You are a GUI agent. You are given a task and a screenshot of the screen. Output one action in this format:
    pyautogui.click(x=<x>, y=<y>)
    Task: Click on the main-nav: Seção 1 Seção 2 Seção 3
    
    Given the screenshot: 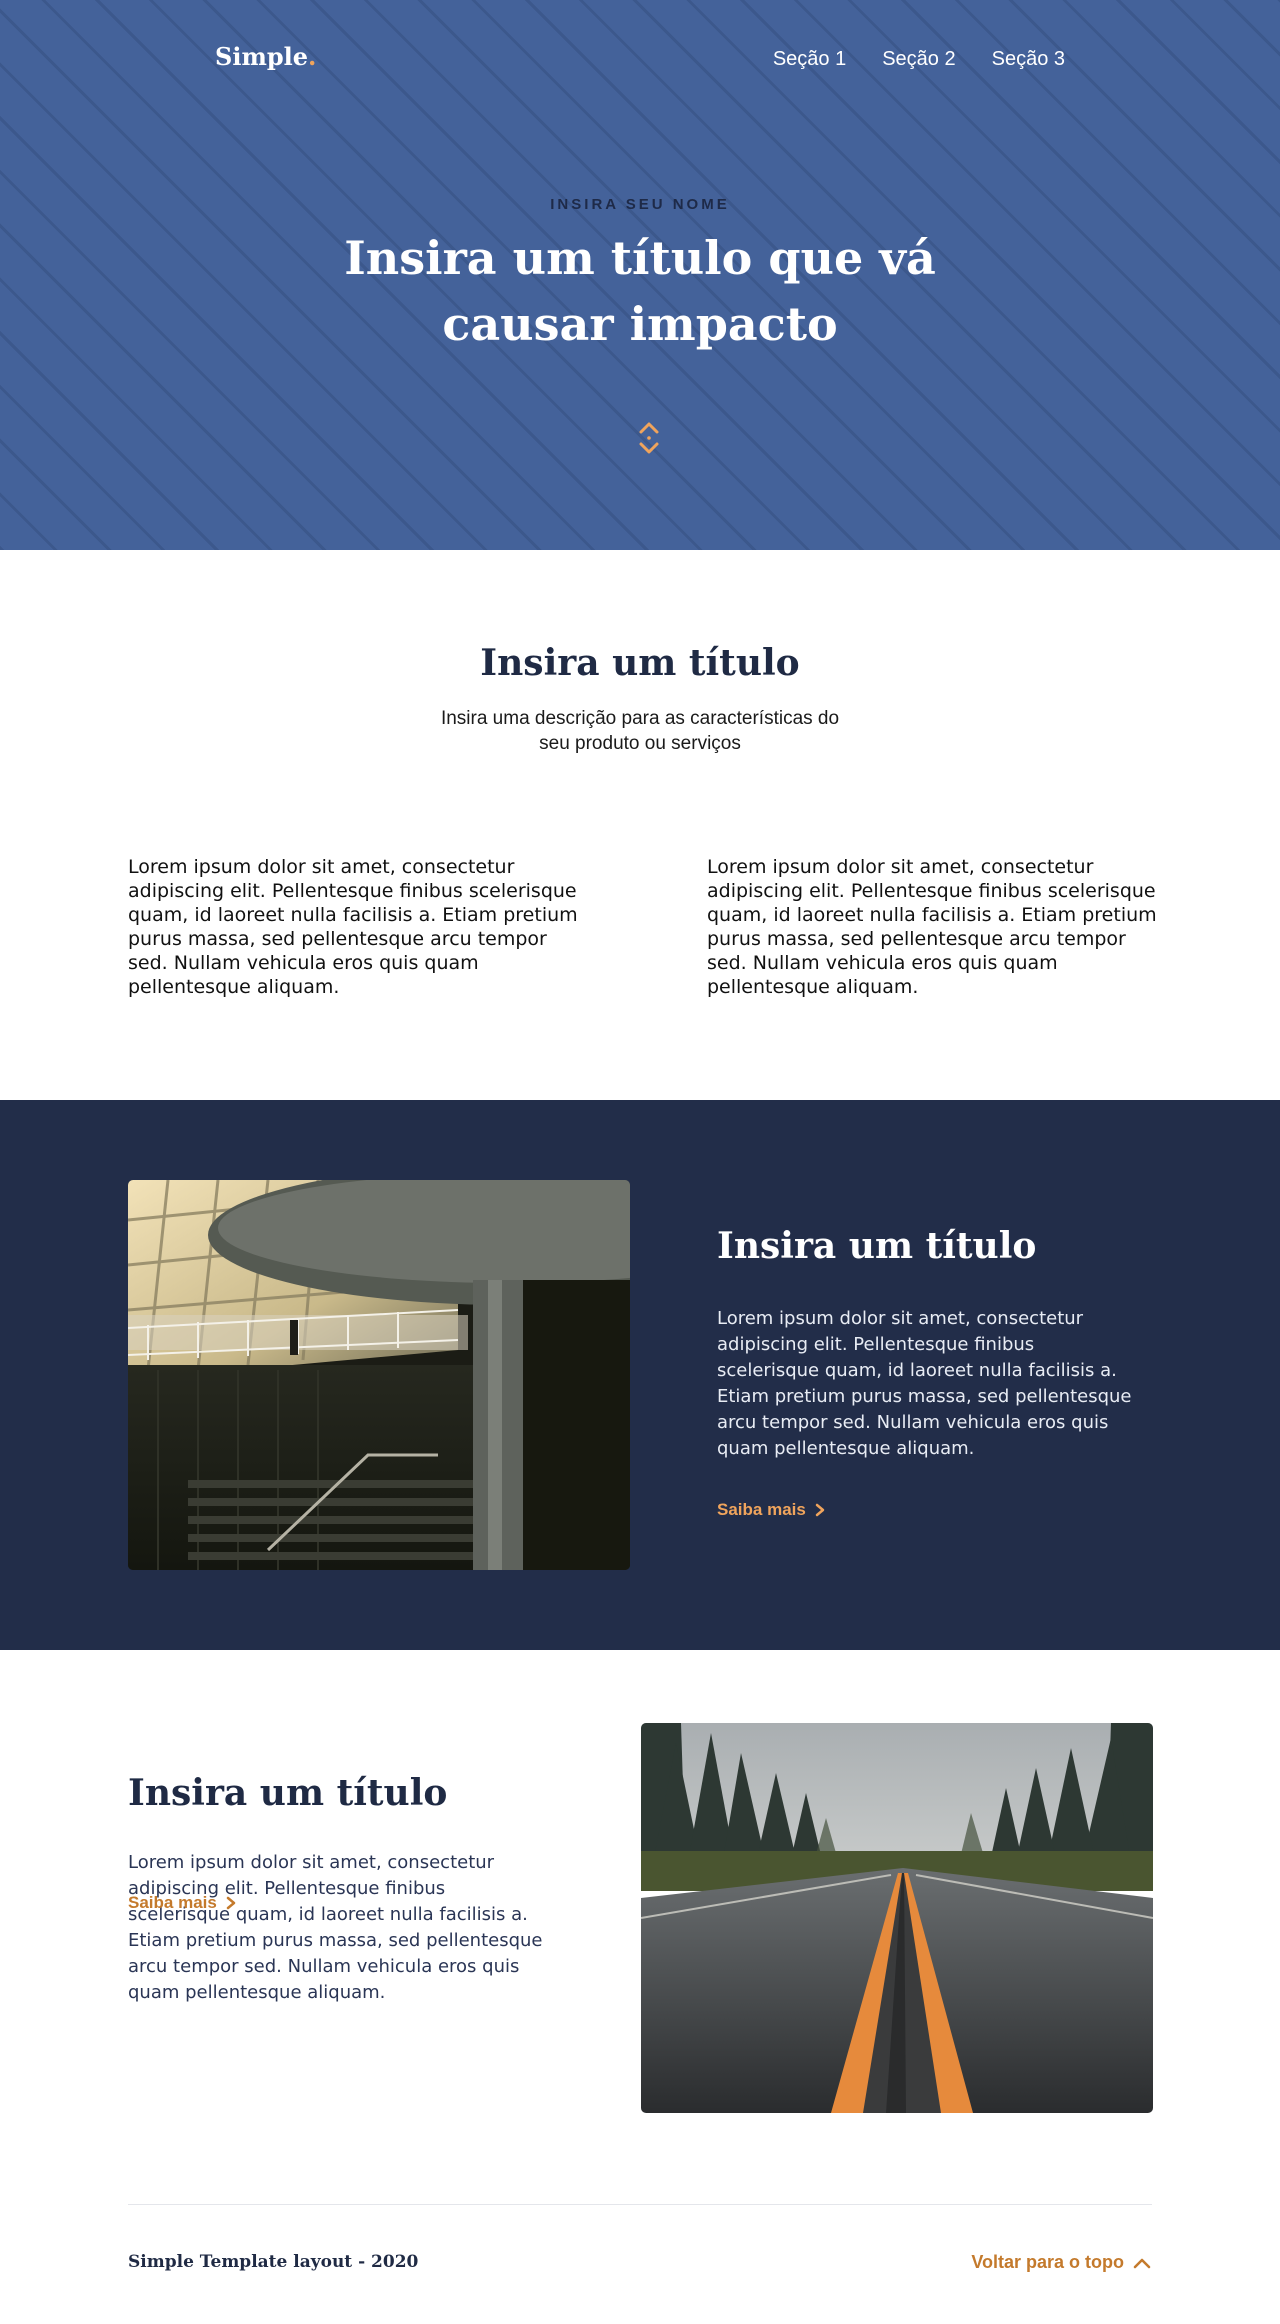 What is the action you would take?
    pyautogui.click(x=919, y=59)
    